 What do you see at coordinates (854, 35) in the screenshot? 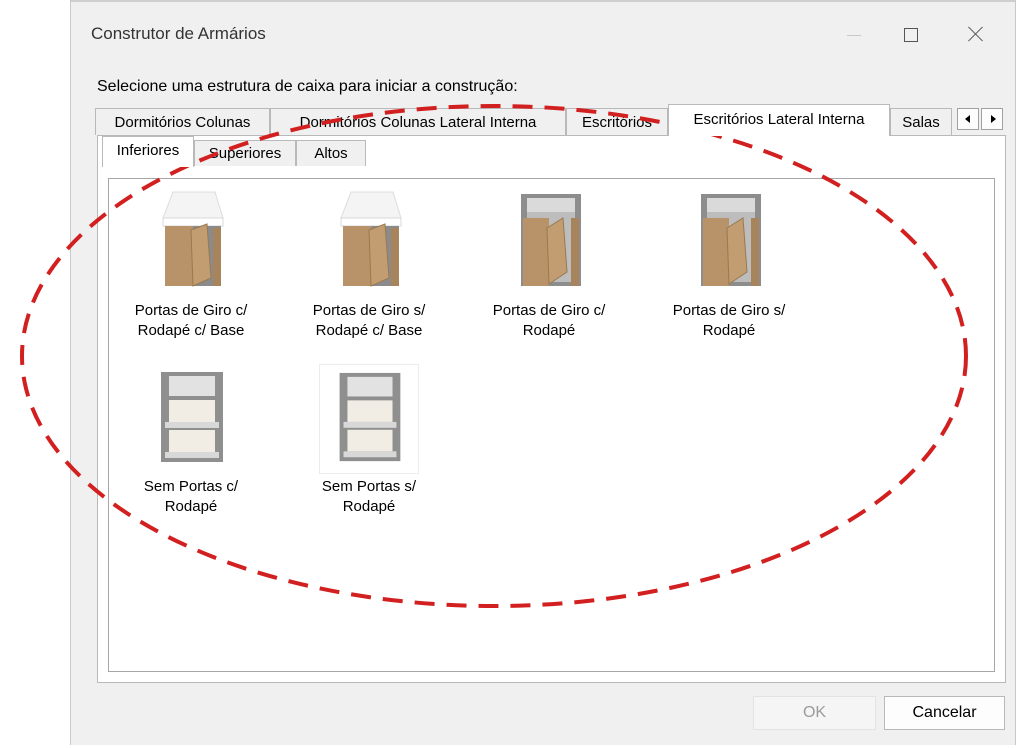
I see `minimize-icon` at bounding box center [854, 35].